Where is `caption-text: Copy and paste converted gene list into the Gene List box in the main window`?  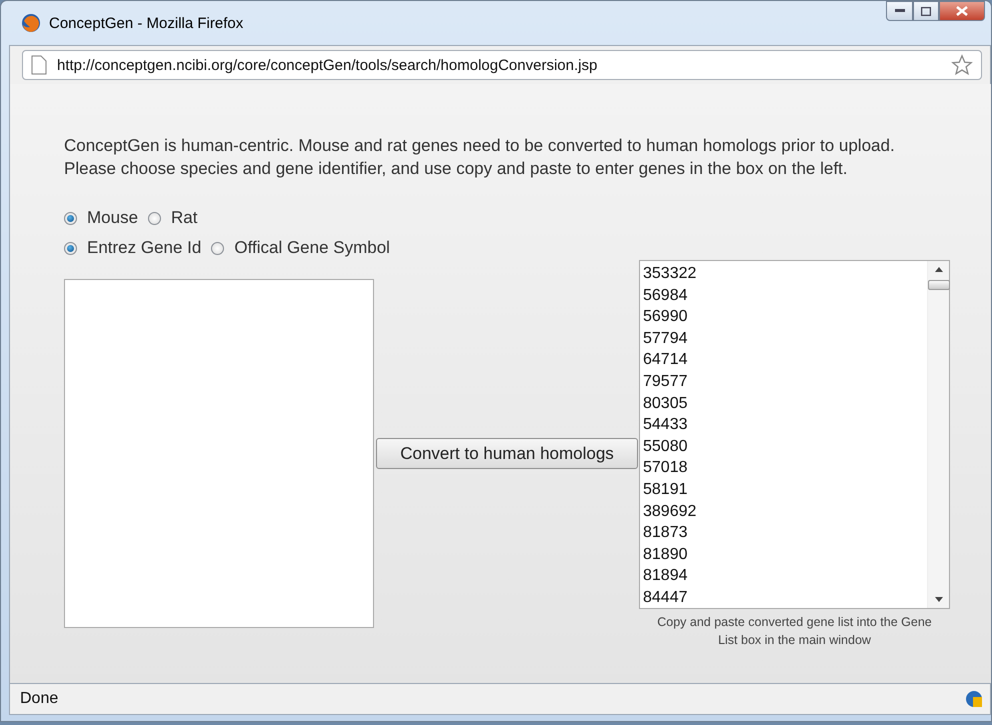 caption-text: Copy and paste converted gene list into the Gene List box in the main window is located at coordinates (794, 631).